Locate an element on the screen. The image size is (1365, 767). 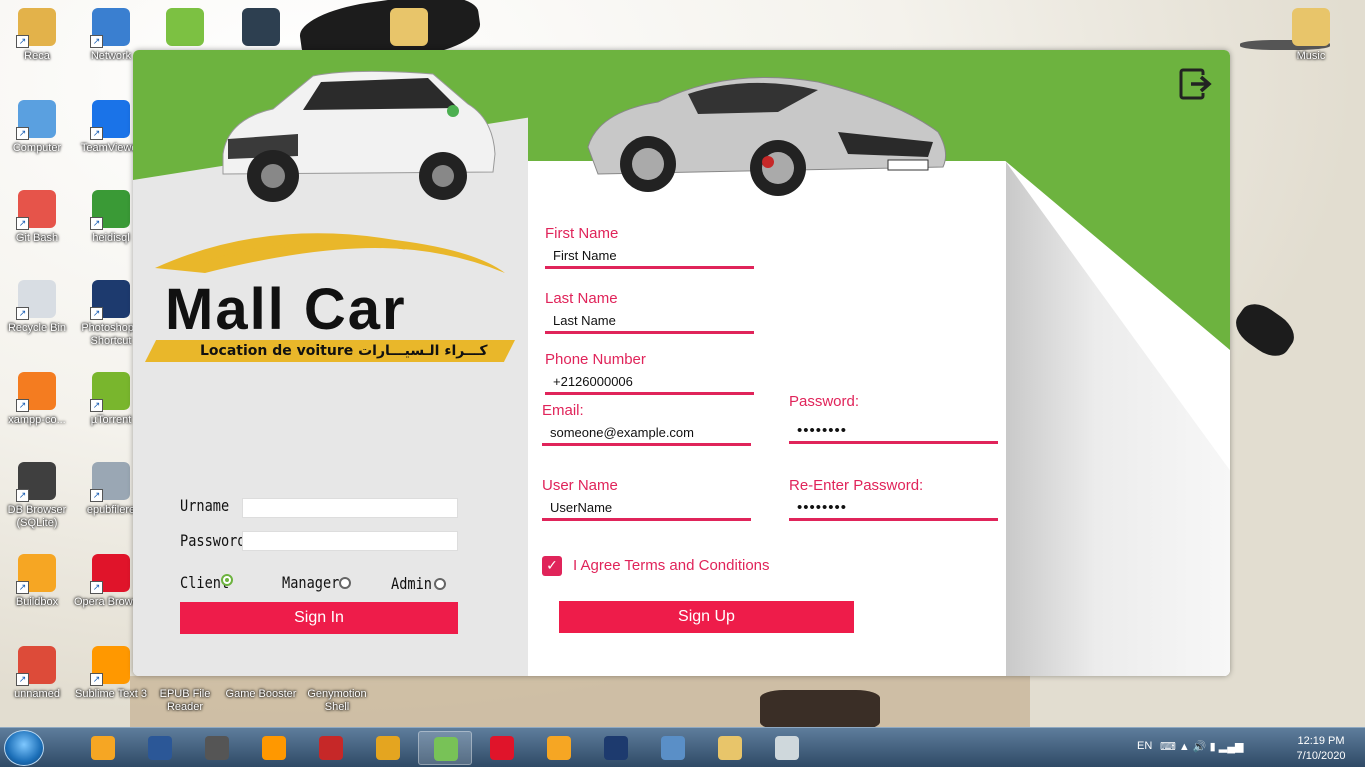
desktop-icon: ↗ Recycle Bin is located at coordinates (37, 307).